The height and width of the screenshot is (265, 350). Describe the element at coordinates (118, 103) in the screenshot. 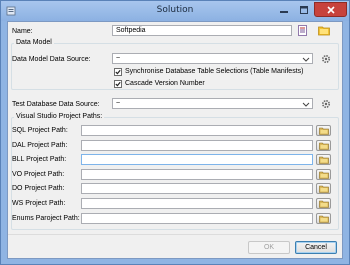

I see `test-db-source-value: ~` at that location.